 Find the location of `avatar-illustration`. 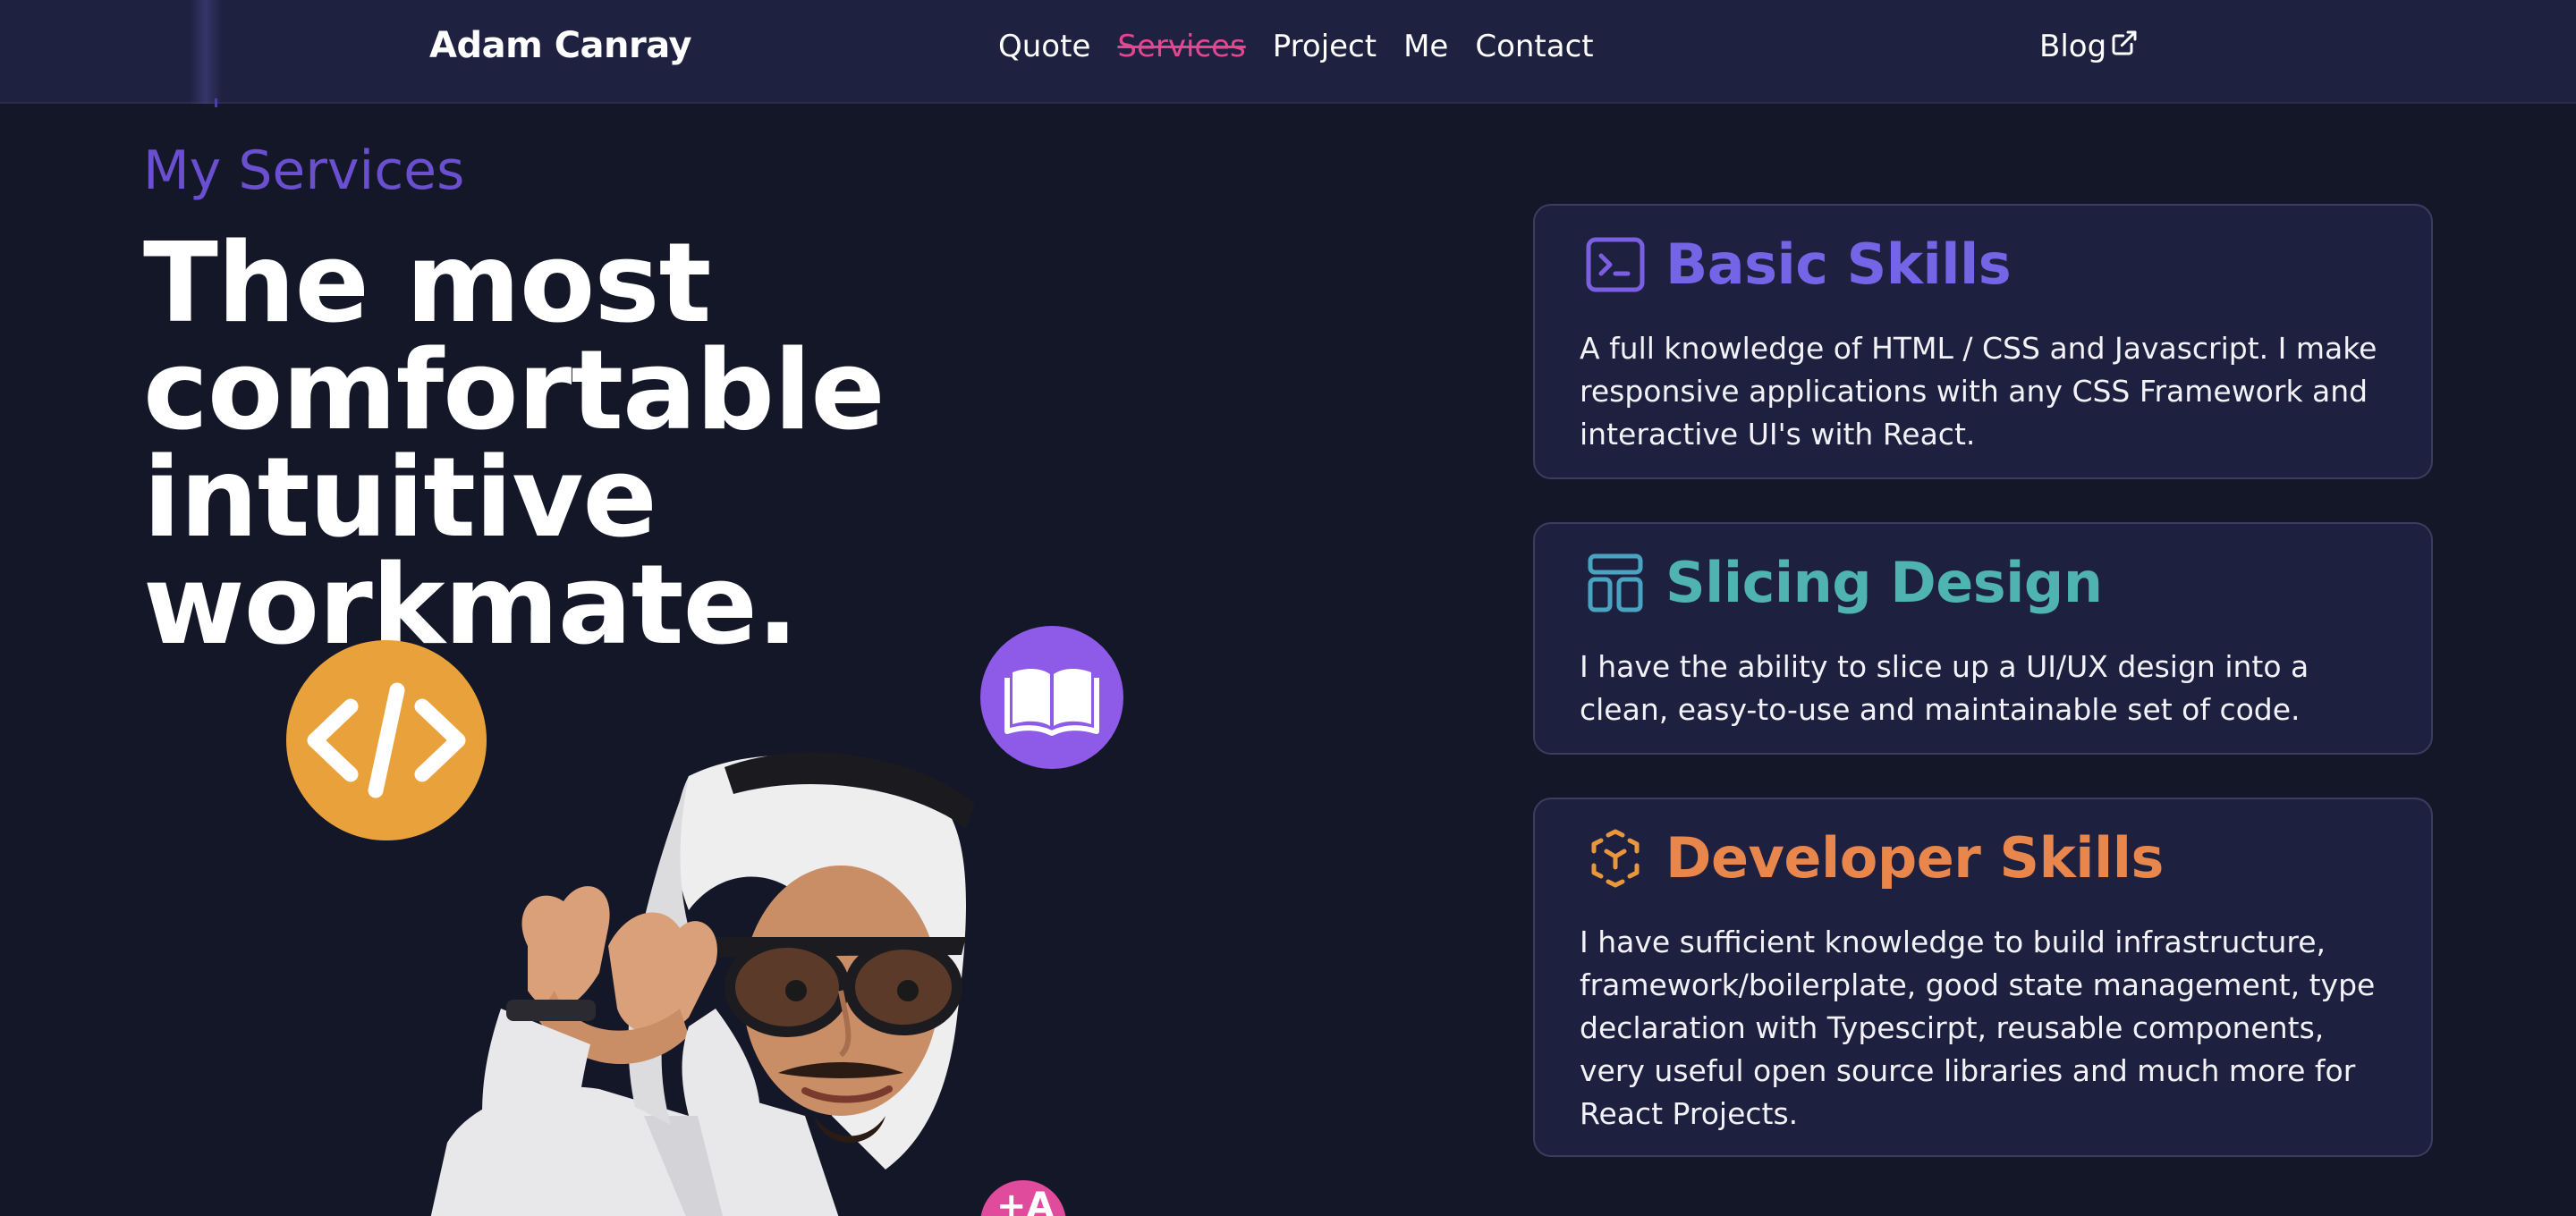

avatar-illustration is located at coordinates (702, 984).